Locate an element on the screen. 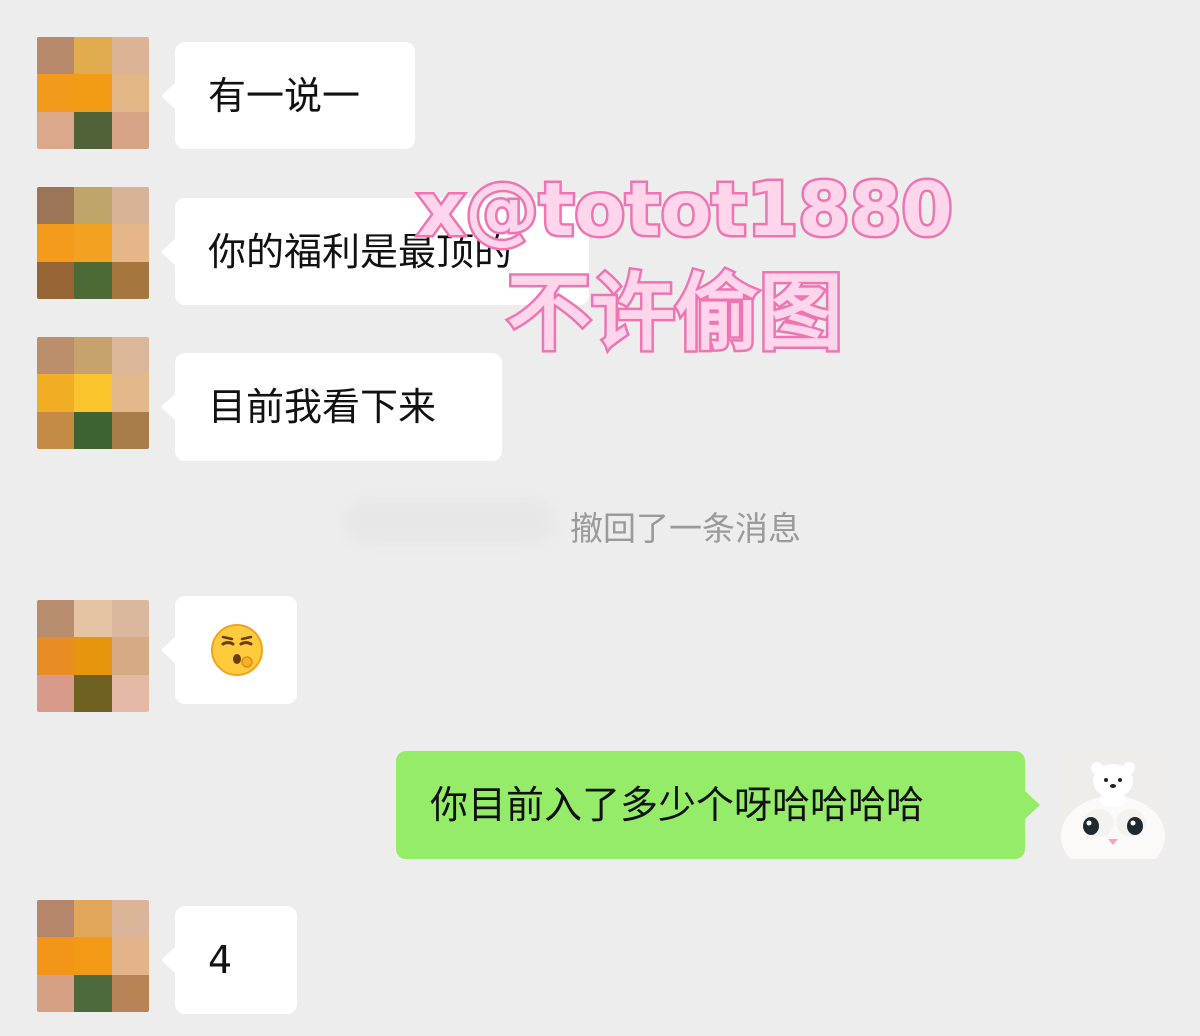 This screenshot has width=1200, height=1036. self-avatar is located at coordinates (1113, 805).